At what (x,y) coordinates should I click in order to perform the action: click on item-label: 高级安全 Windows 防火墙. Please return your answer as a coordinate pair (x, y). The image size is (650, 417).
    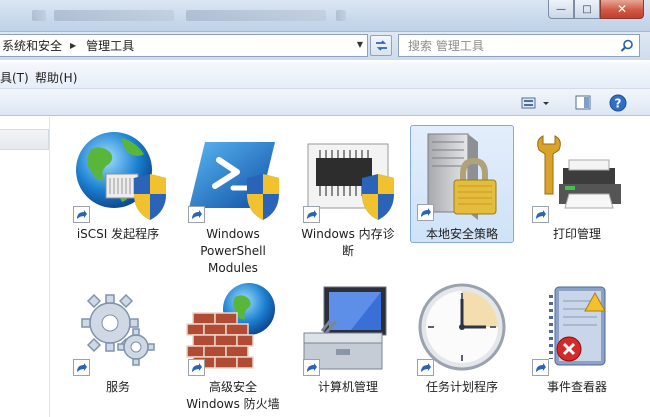
    Looking at the image, I should click on (233, 395).